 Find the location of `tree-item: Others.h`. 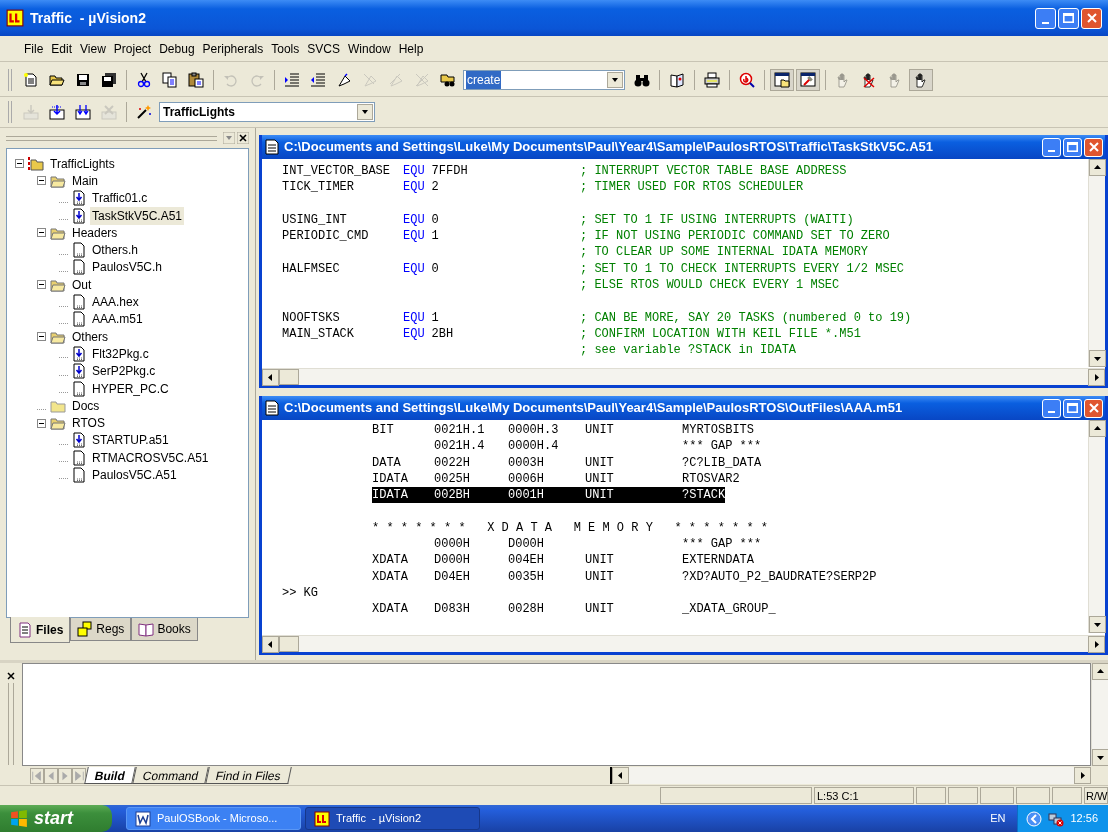

tree-item: Others.h is located at coordinates (115, 250).